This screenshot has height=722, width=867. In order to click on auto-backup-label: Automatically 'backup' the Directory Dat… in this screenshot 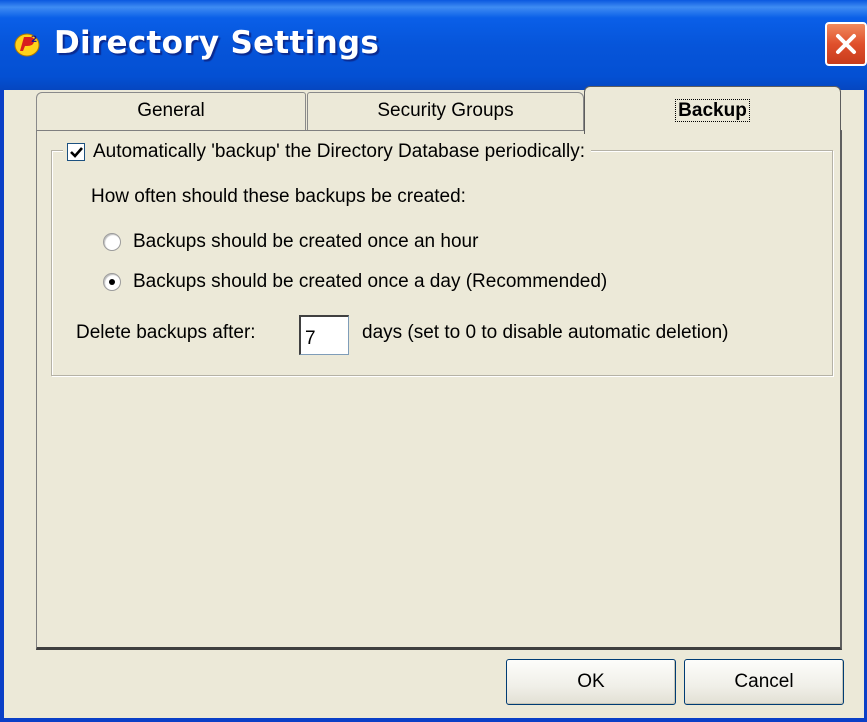, I will do `click(339, 151)`.